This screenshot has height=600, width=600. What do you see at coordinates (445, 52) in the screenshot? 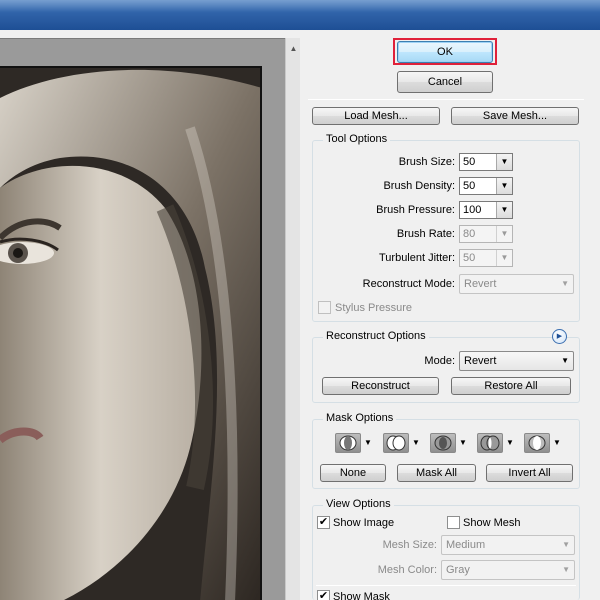
I see `ok-button: OK` at bounding box center [445, 52].